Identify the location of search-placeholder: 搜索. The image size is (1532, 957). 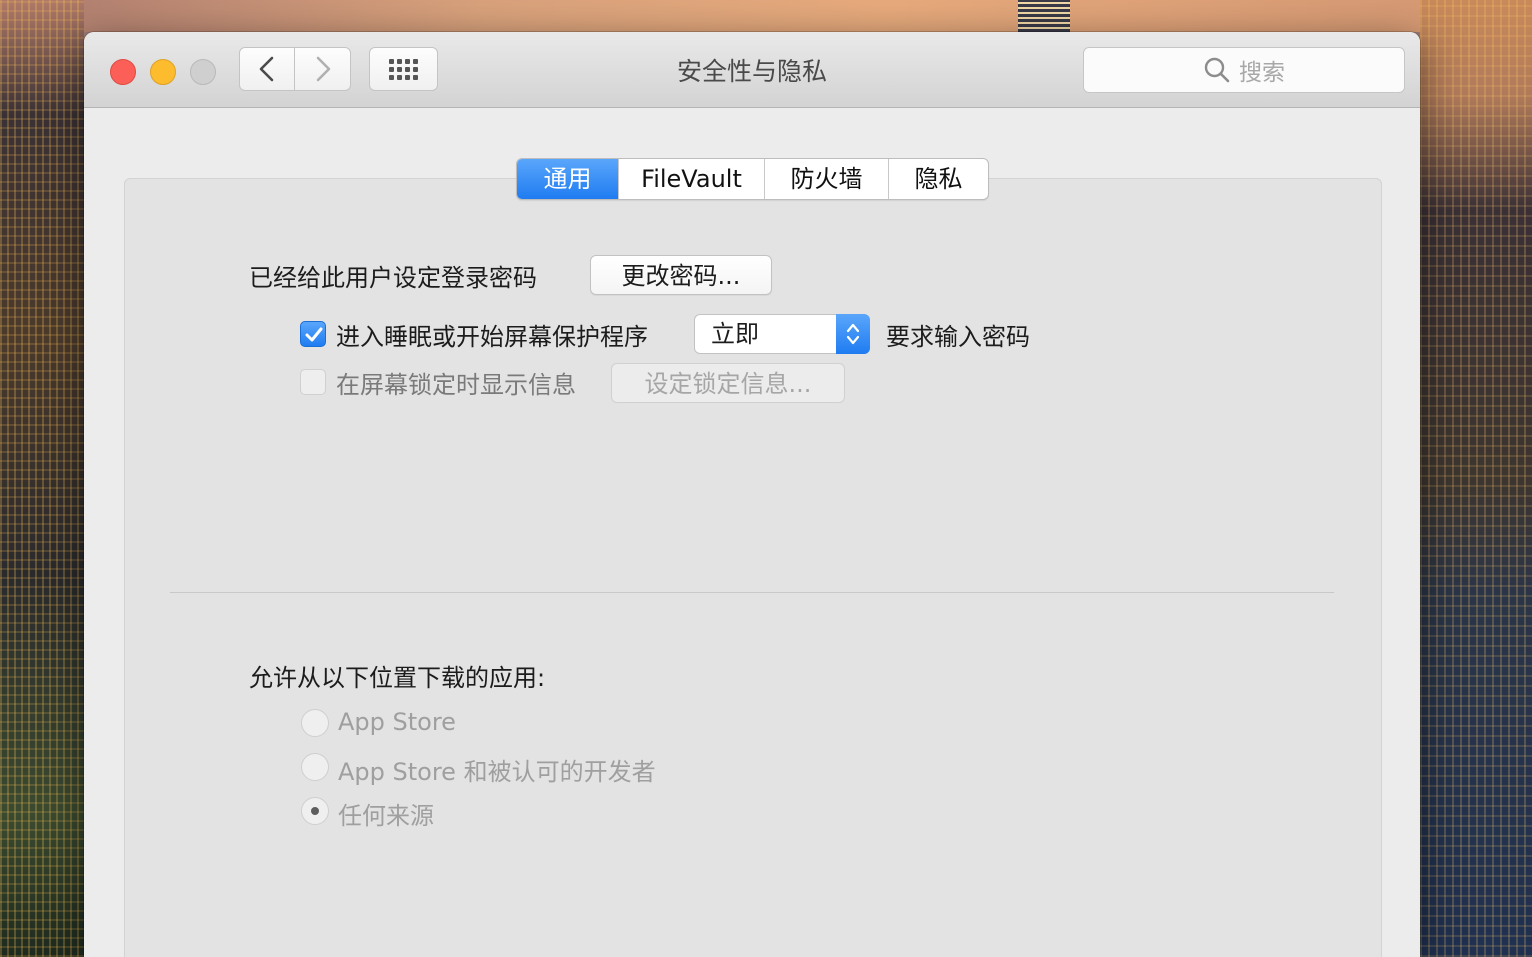
(1262, 73).